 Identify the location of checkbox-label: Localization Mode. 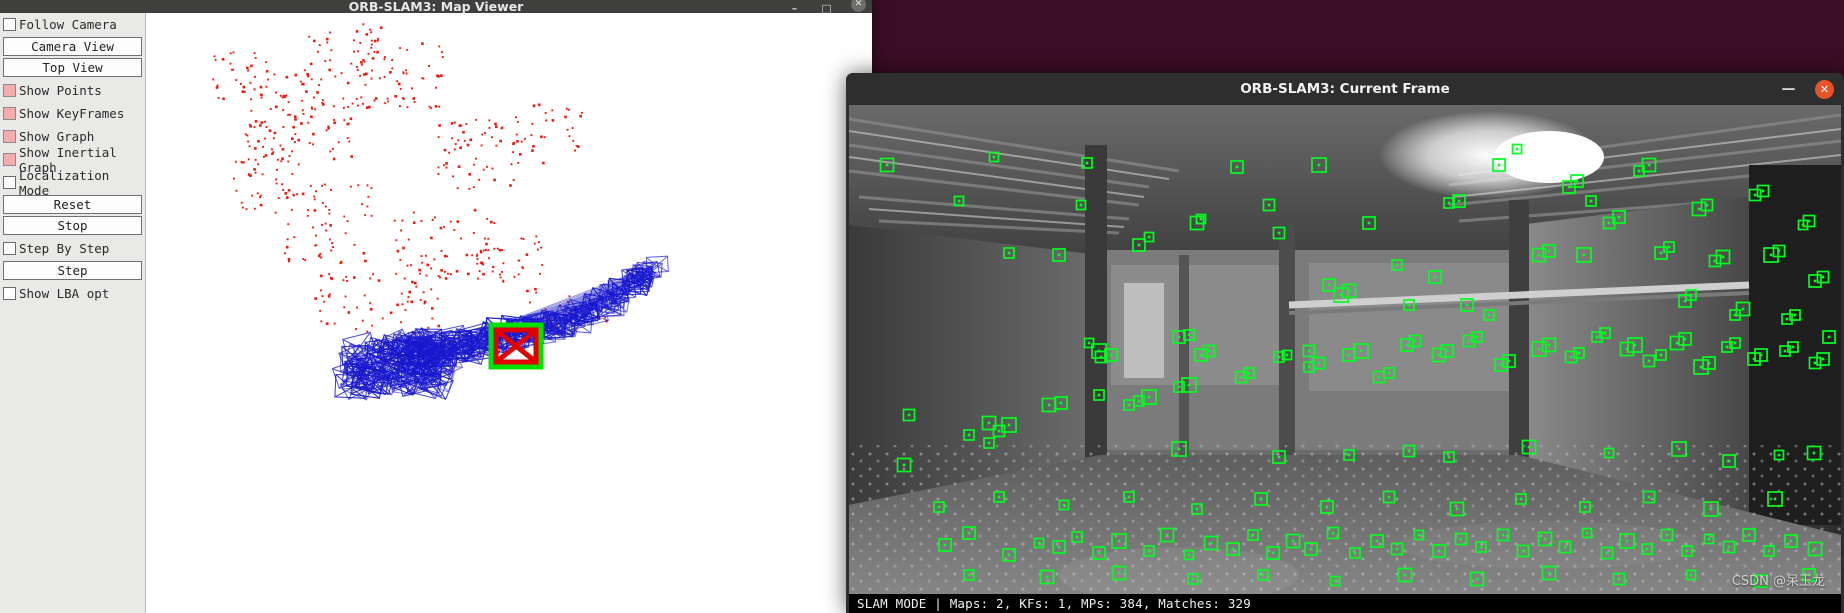
(64, 182).